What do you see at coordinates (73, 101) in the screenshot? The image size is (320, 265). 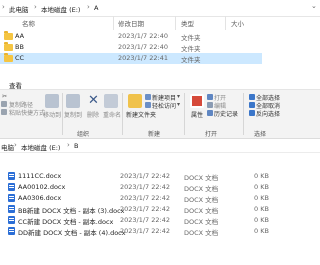 I see `copy-to-icon` at bounding box center [73, 101].